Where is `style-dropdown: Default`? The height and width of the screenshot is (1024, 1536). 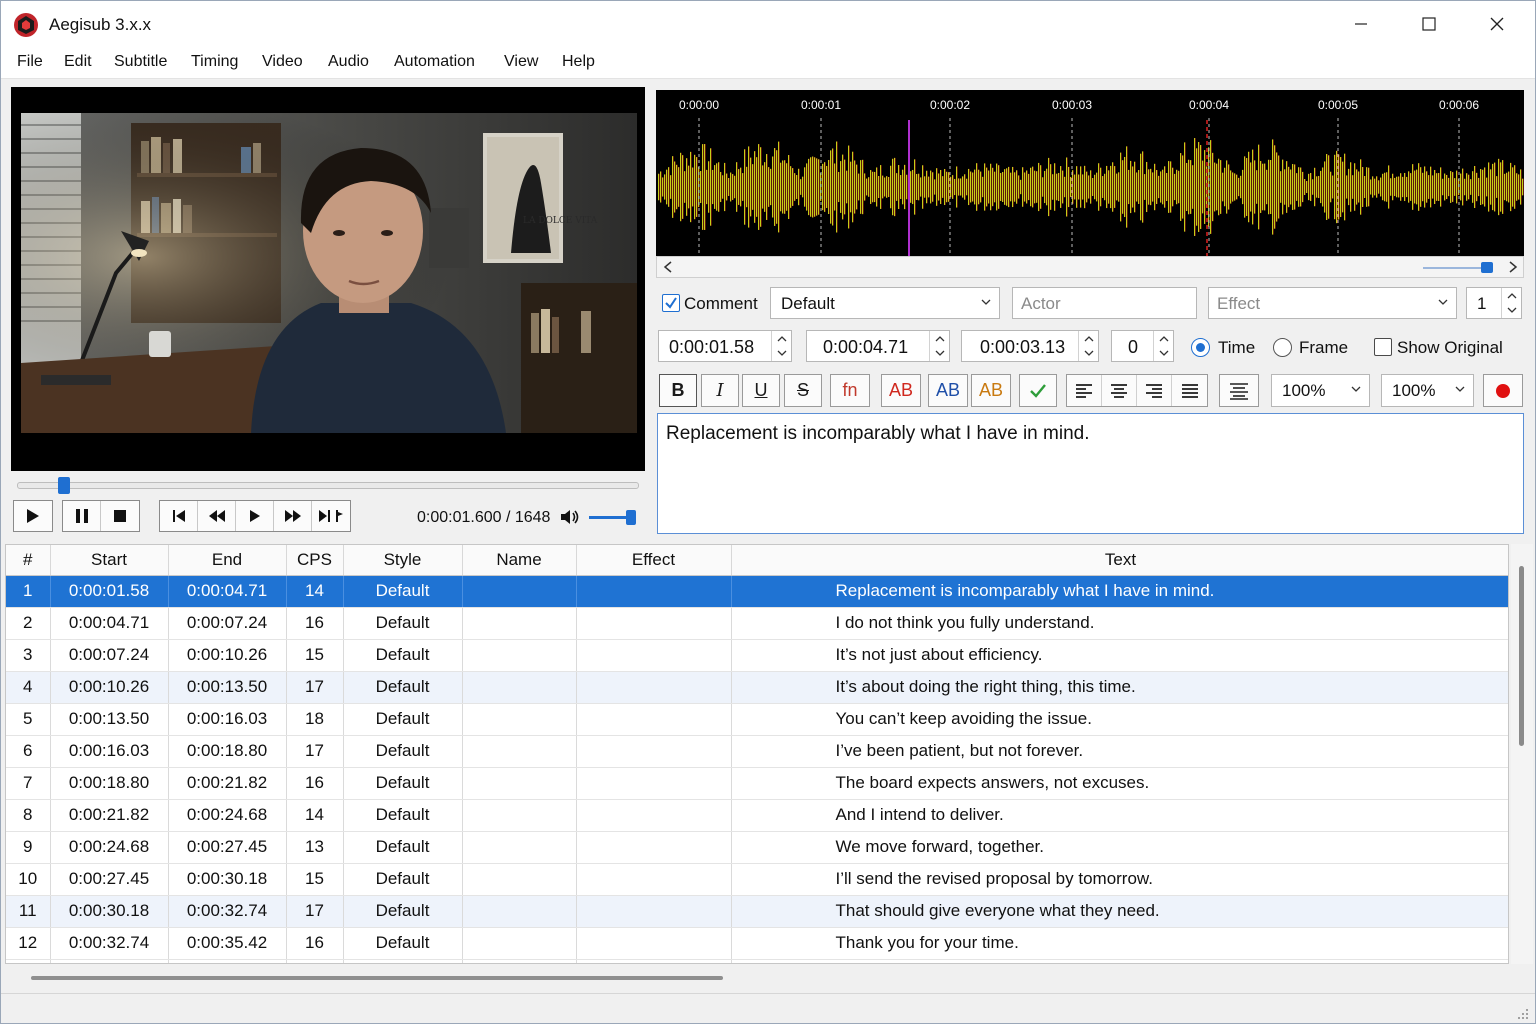
style-dropdown: Default is located at coordinates (885, 303).